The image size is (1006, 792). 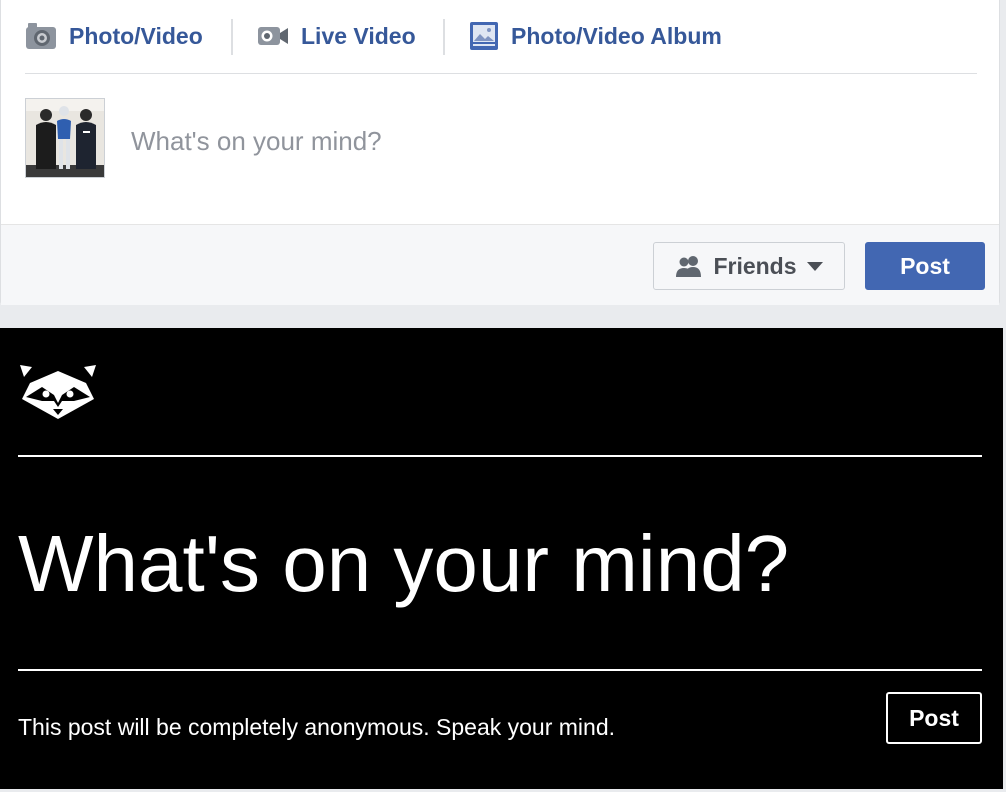 I want to click on audience-selector: Friends, so click(x=749, y=266).